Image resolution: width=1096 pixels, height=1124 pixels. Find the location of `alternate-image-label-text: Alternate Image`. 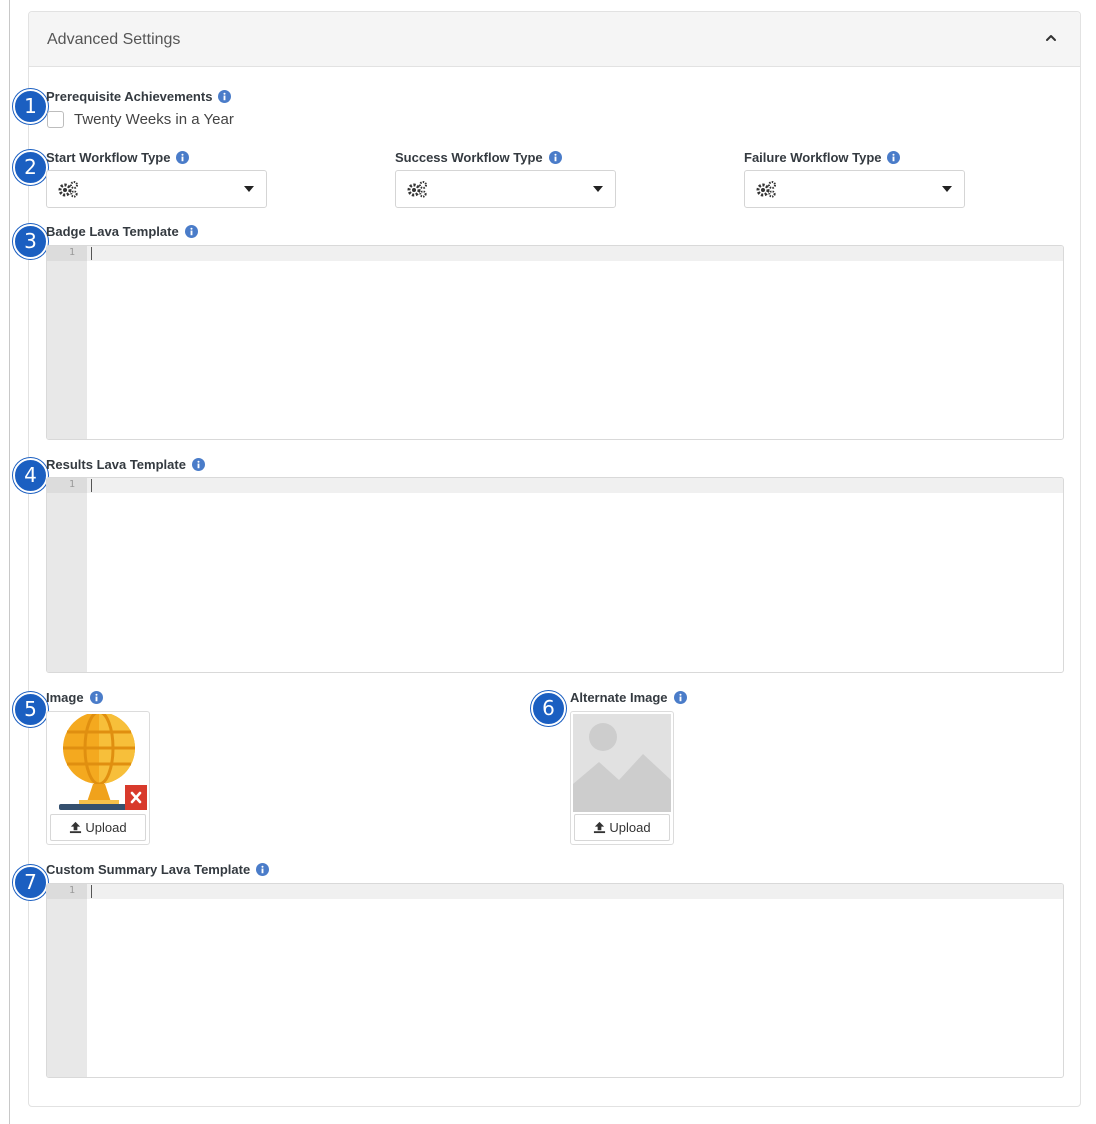

alternate-image-label-text: Alternate Image is located at coordinates (619, 697).